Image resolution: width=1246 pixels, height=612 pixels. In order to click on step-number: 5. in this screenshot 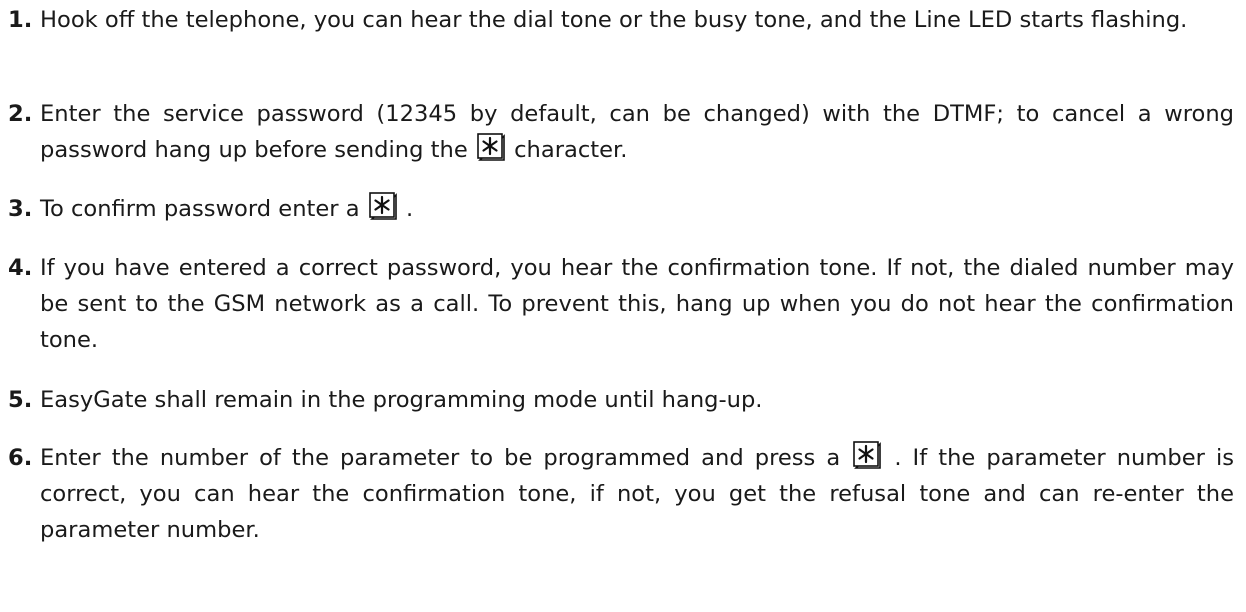, I will do `click(20, 400)`.